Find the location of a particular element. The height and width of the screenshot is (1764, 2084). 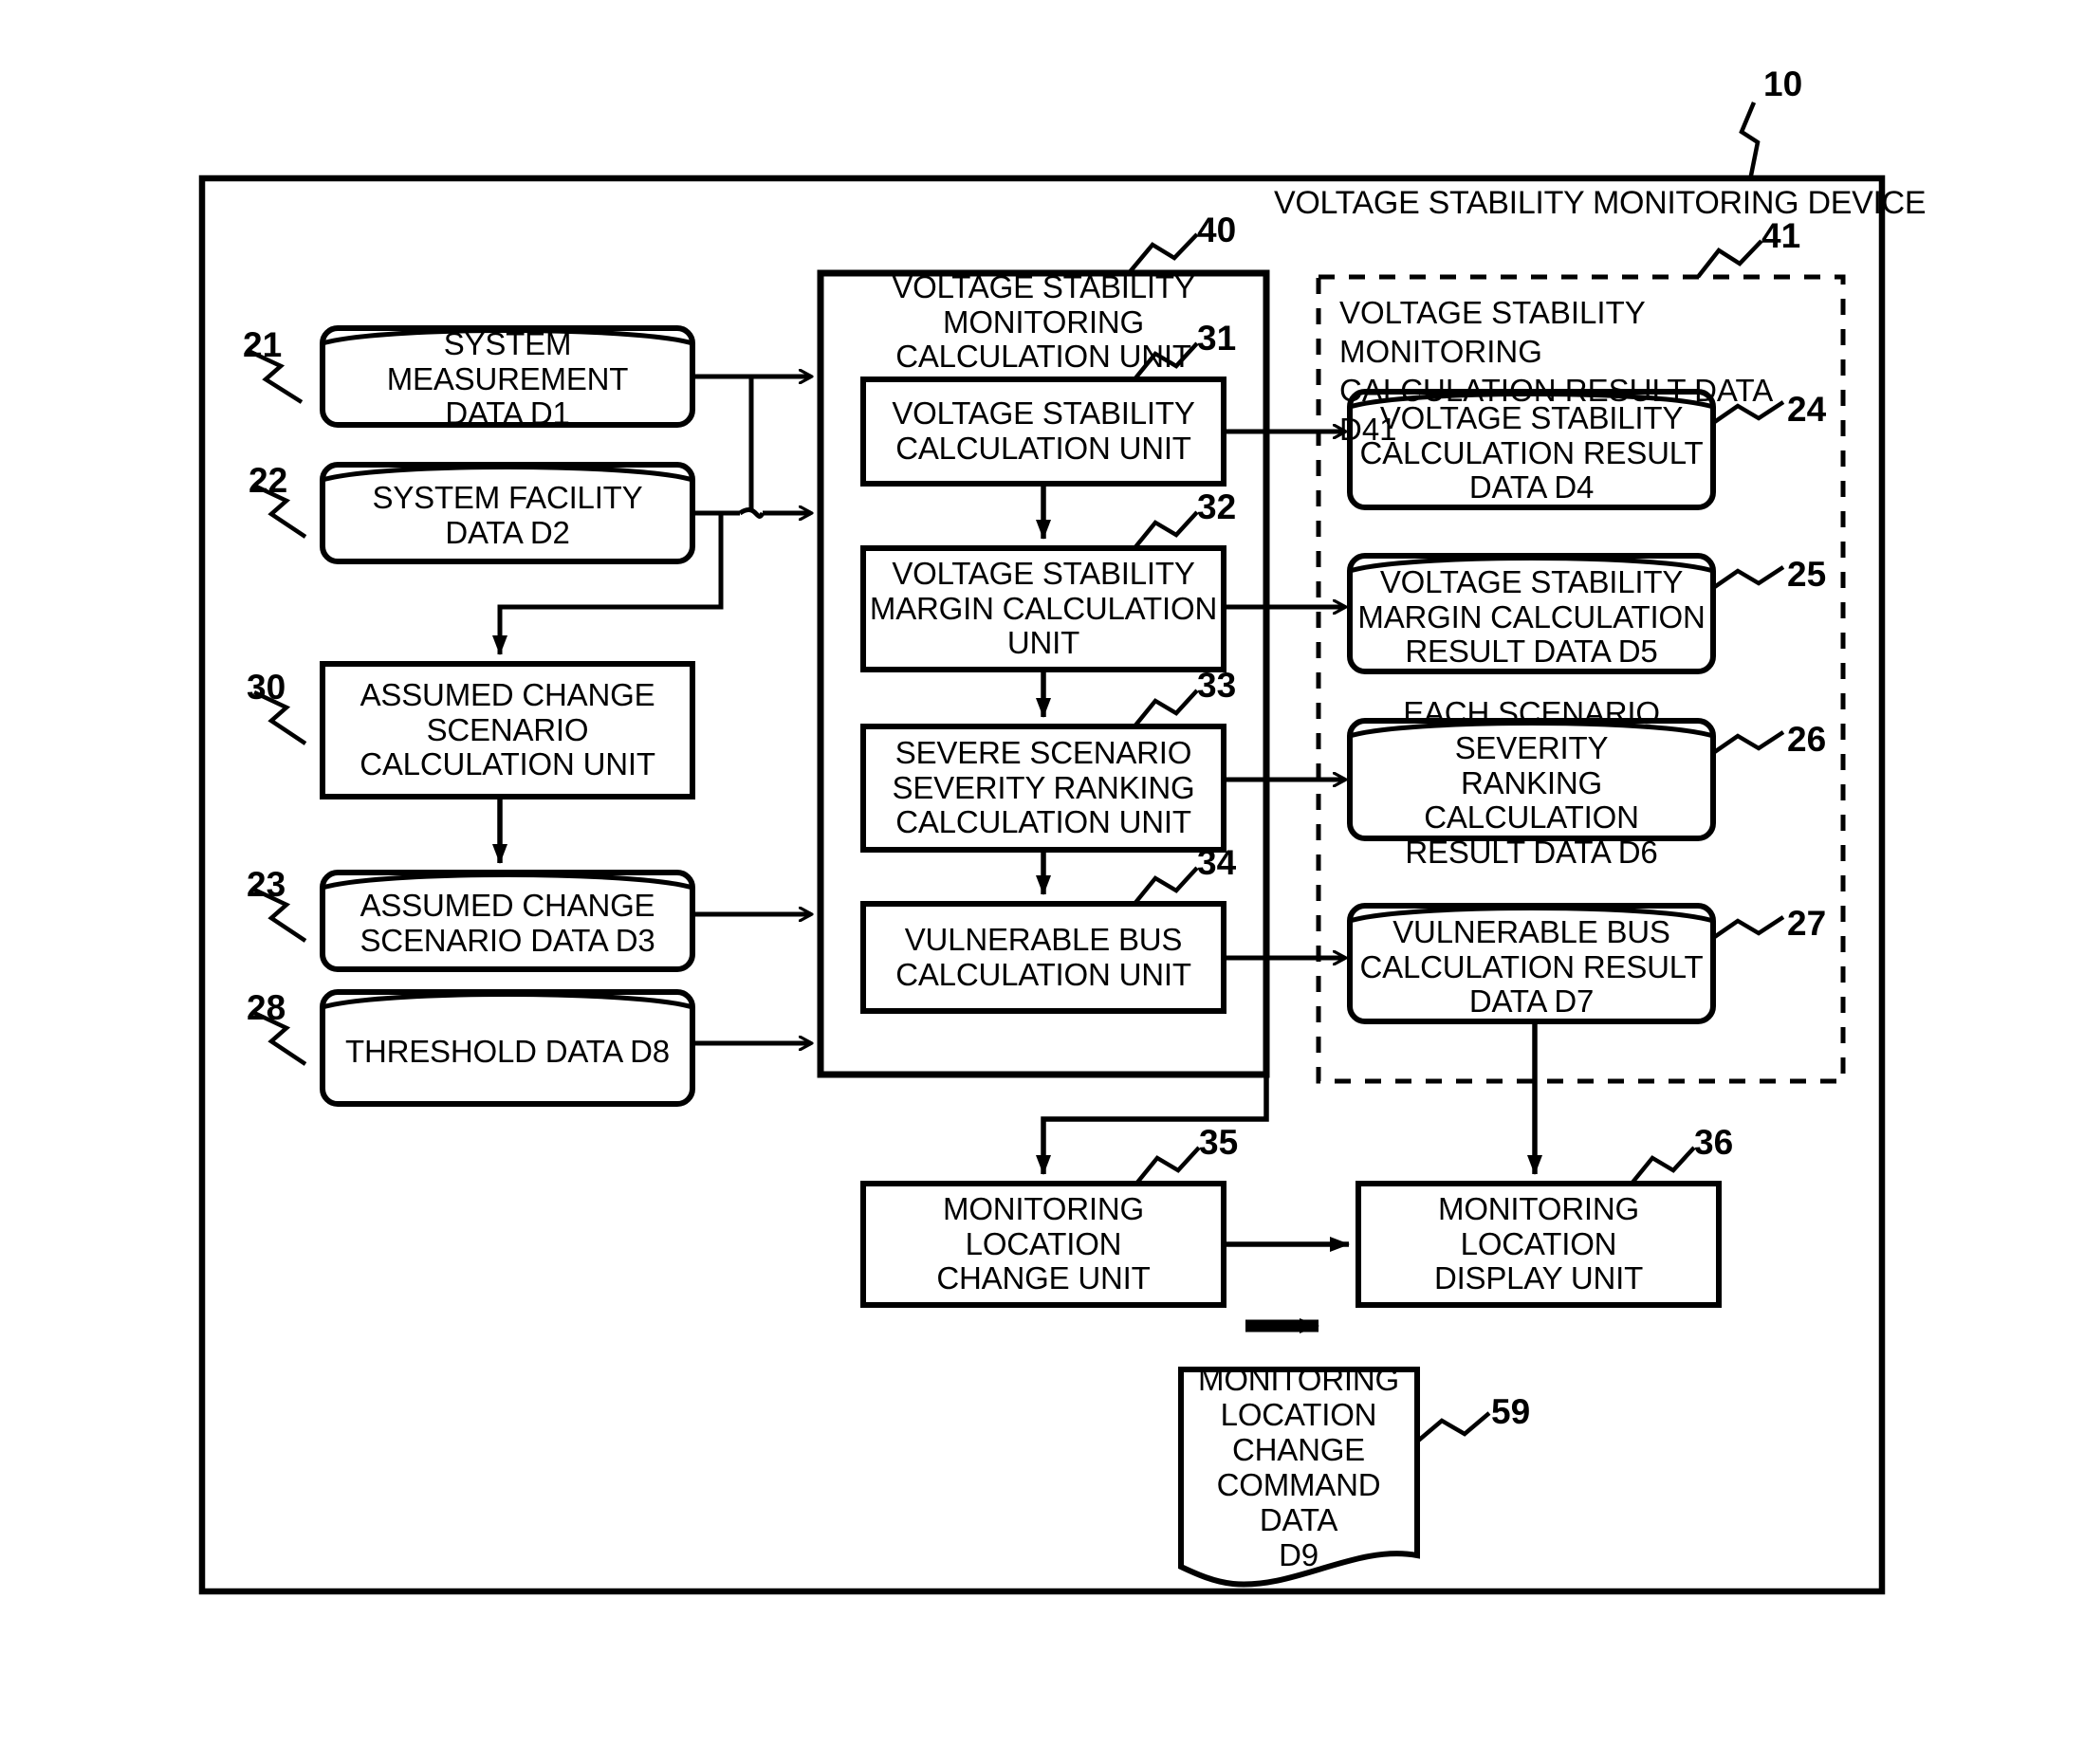

ref-number-35: 35 is located at coordinates (1219, 1142).